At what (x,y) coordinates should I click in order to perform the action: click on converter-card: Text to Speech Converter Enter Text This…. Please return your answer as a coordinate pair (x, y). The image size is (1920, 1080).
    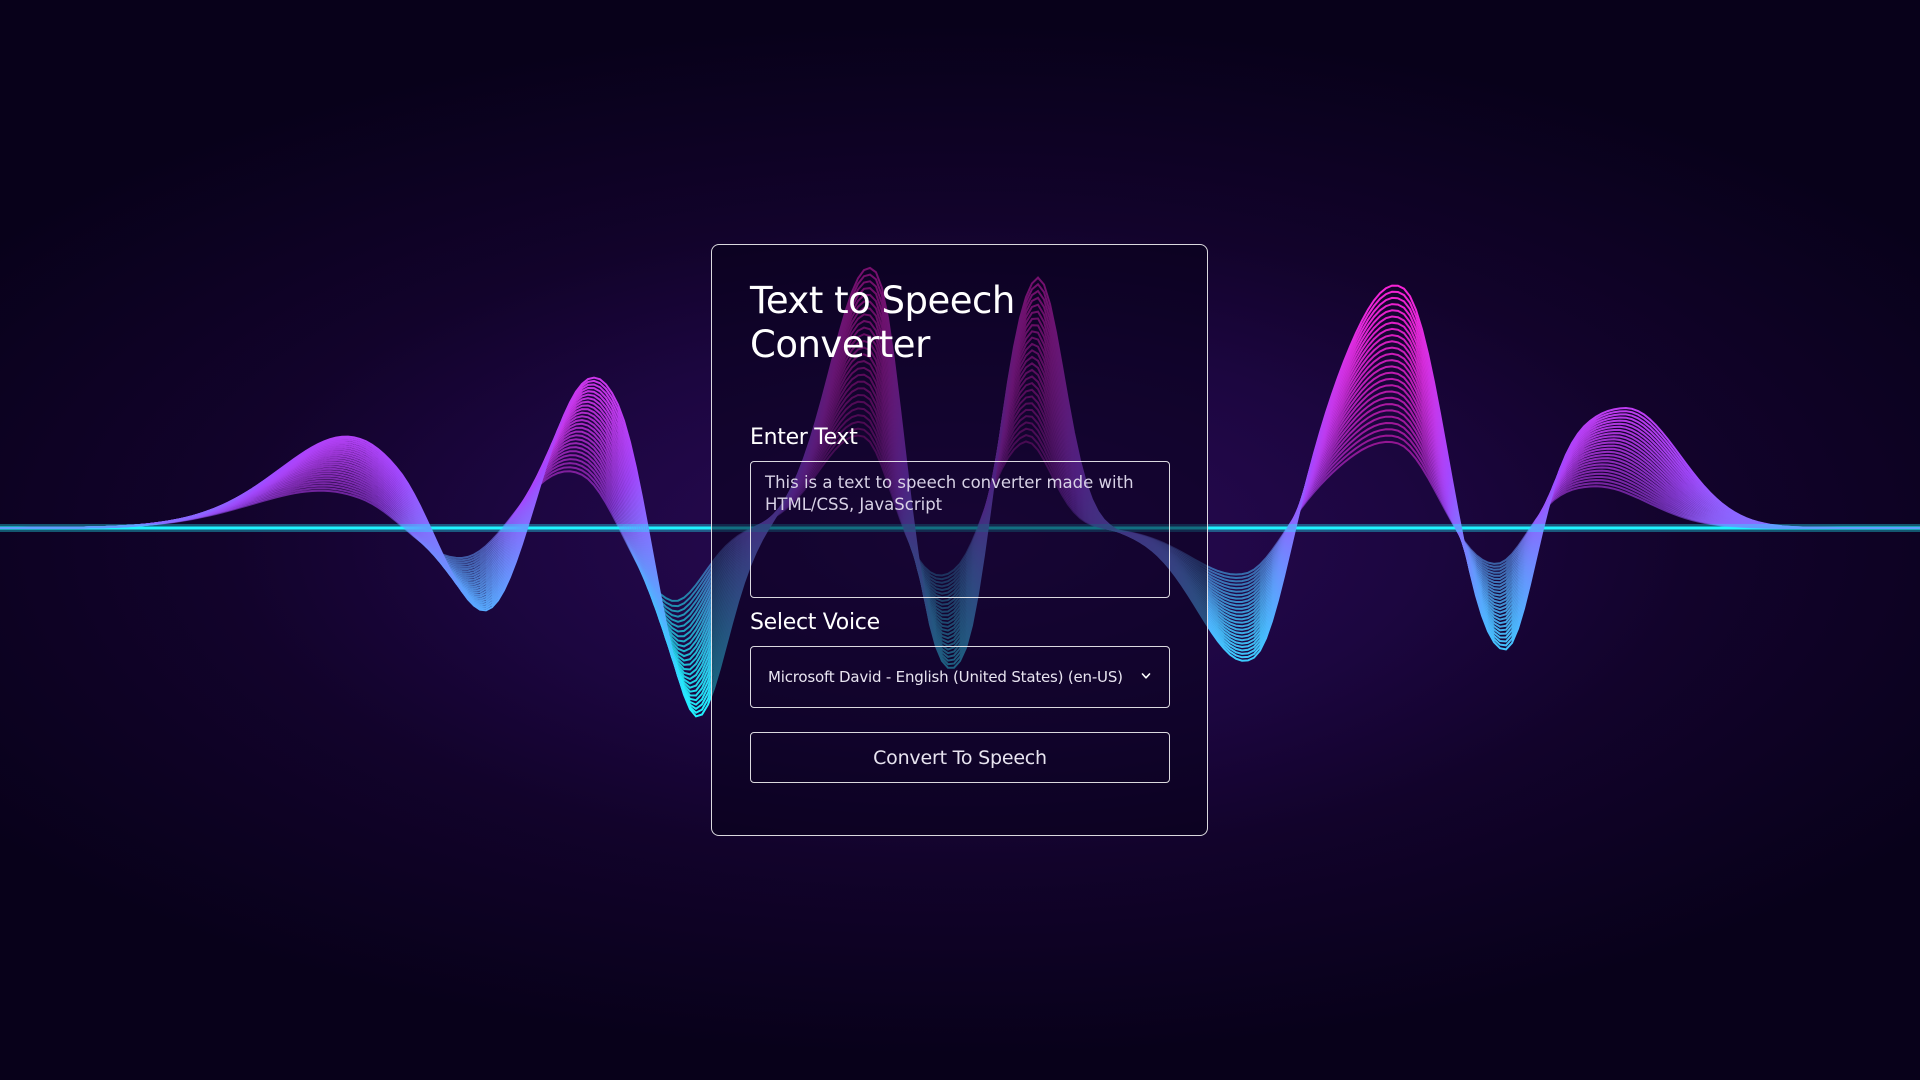
    Looking at the image, I should click on (959, 540).